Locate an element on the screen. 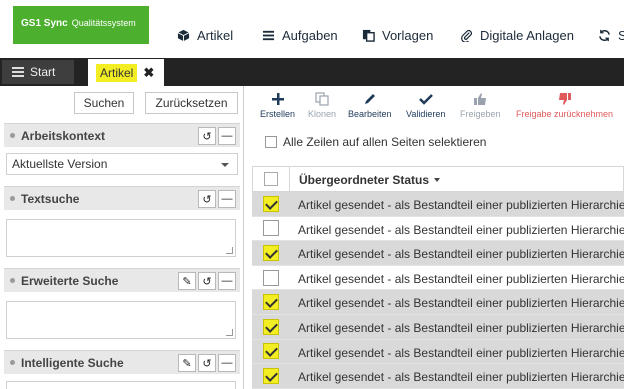  plus-icon is located at coordinates (277, 99).